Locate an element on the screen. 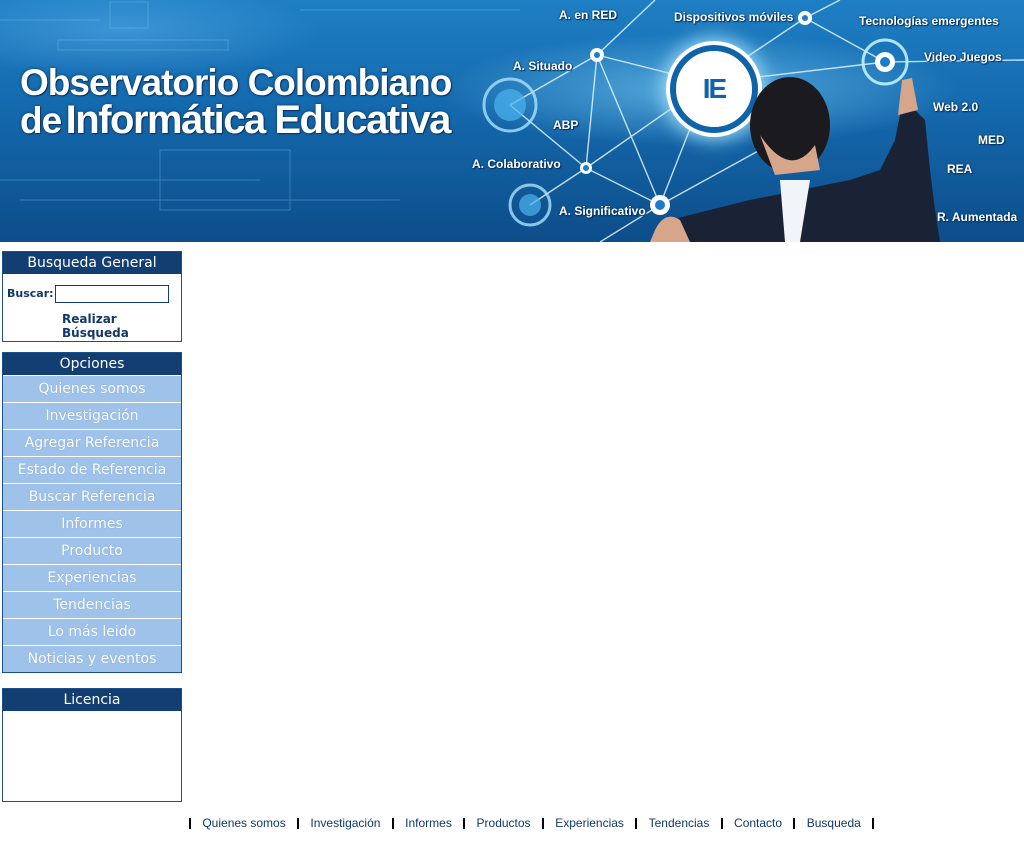 The height and width of the screenshot is (850, 1024). footer-link-experiencias: Experiencias is located at coordinates (589, 823).